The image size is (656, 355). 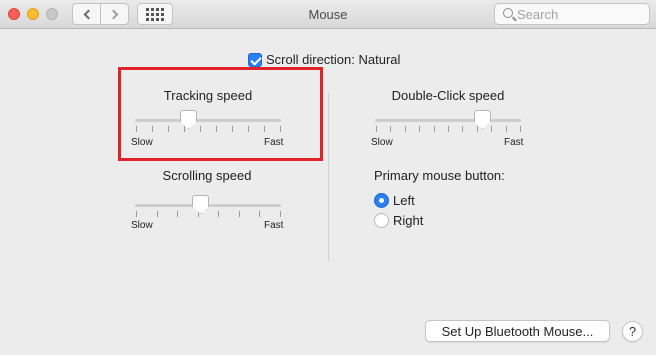 What do you see at coordinates (207, 175) in the screenshot?
I see `scrolling-speed-label: Scrolling speed` at bounding box center [207, 175].